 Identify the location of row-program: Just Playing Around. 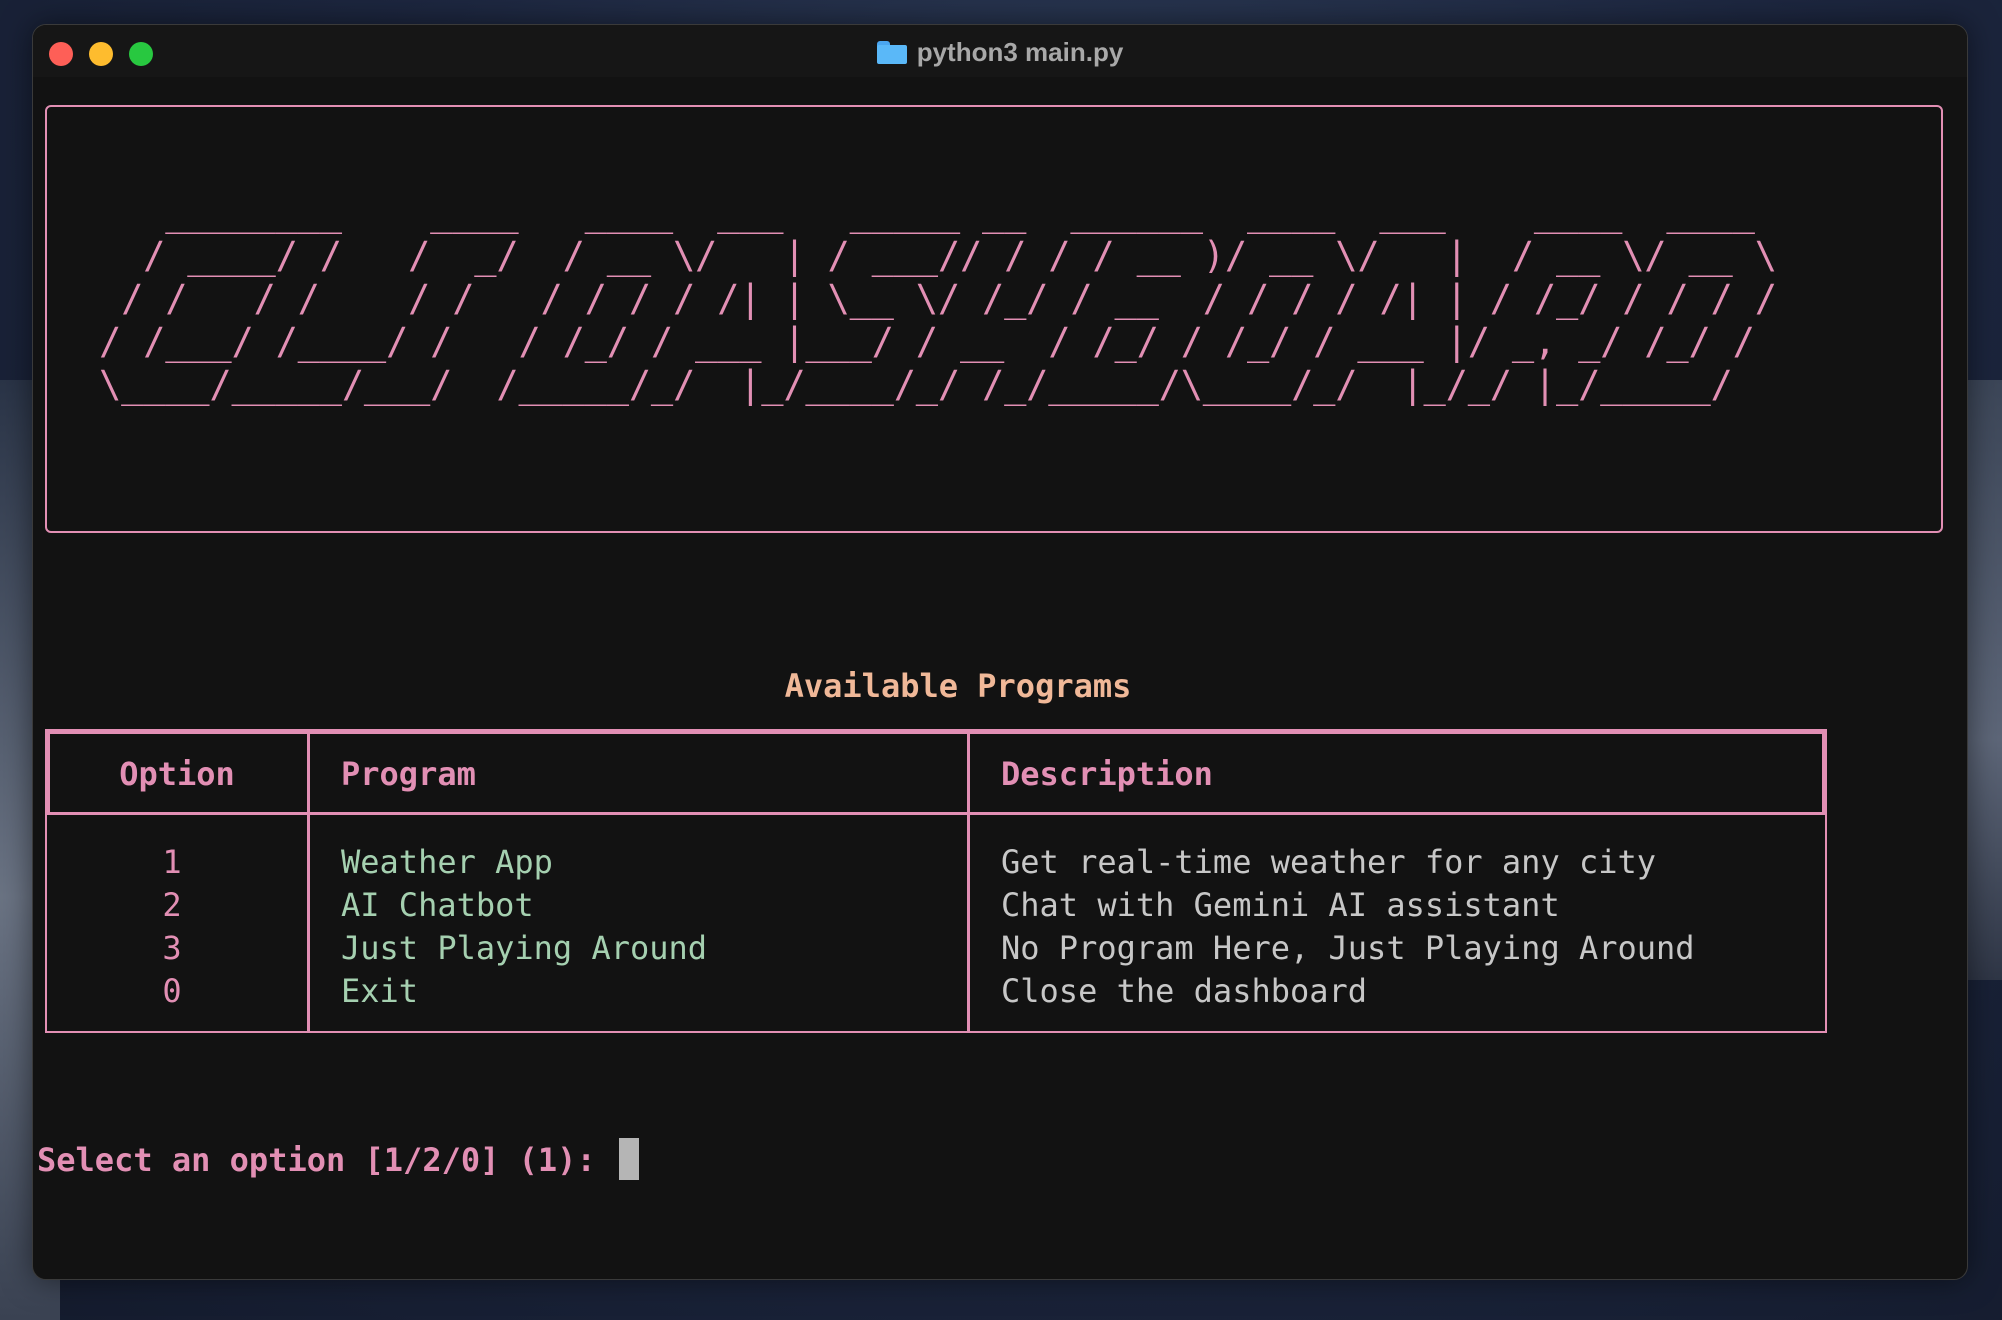
(524, 948).